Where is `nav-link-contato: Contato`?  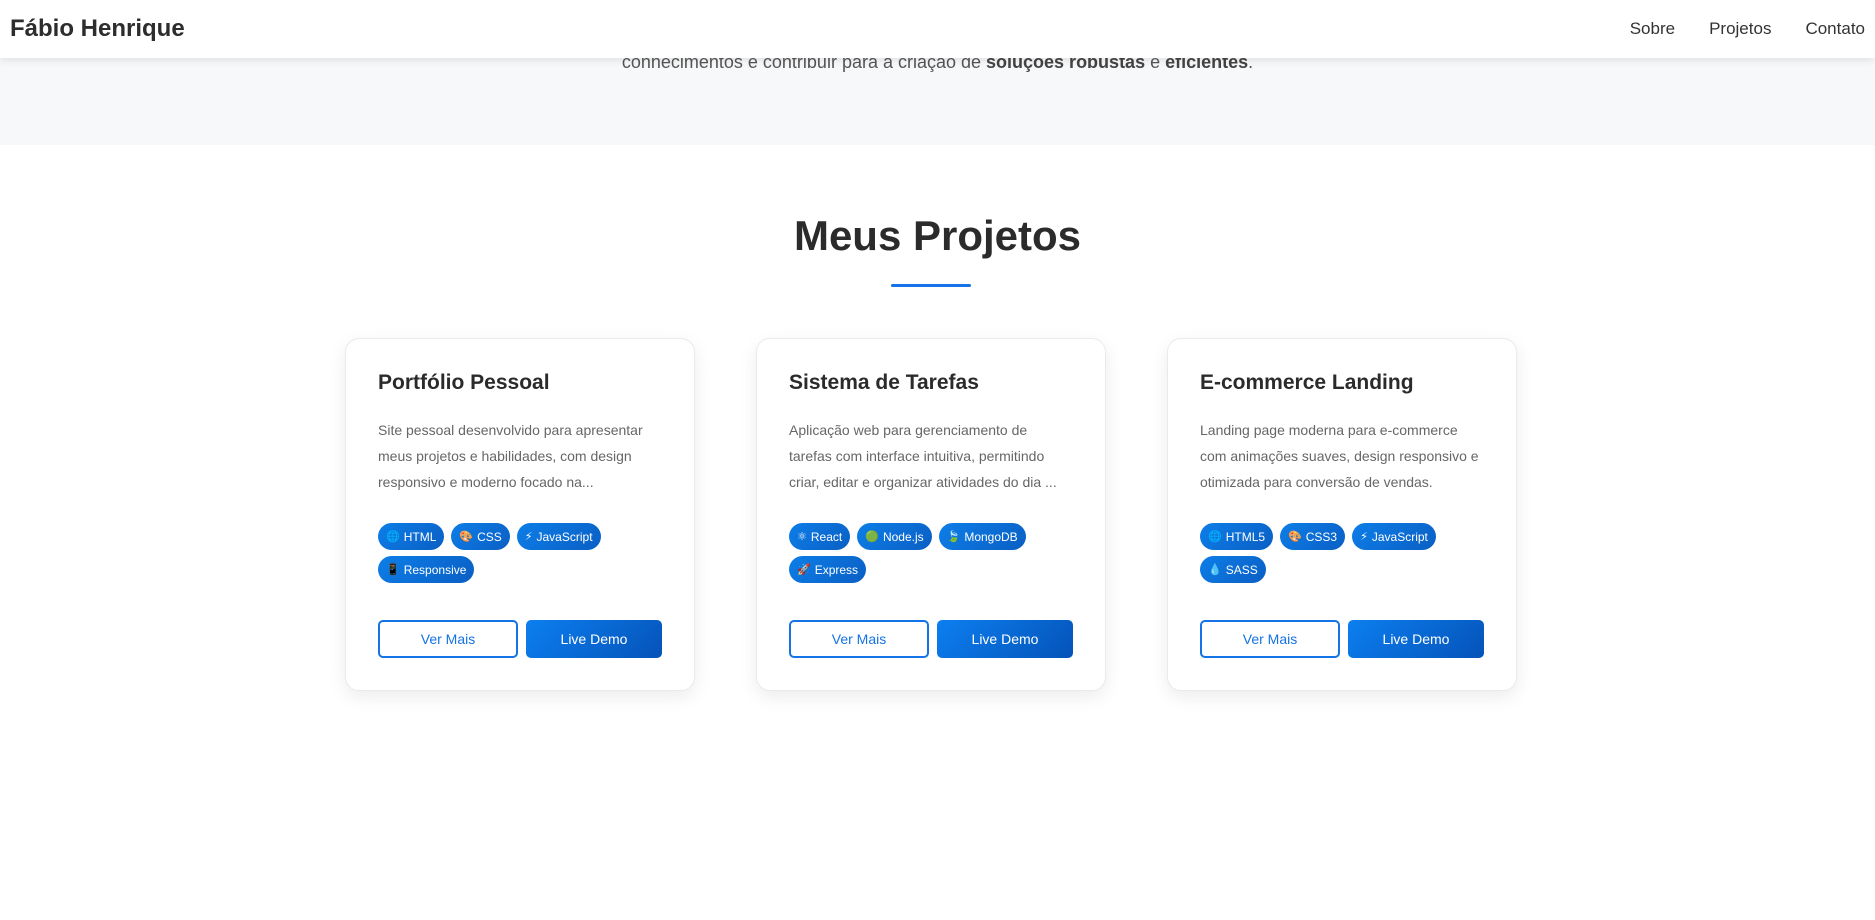
nav-link-contato: Contato is located at coordinates (1826, 29).